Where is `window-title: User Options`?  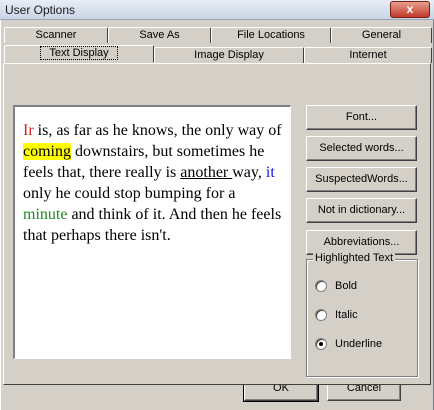 window-title: User Options is located at coordinates (40, 10).